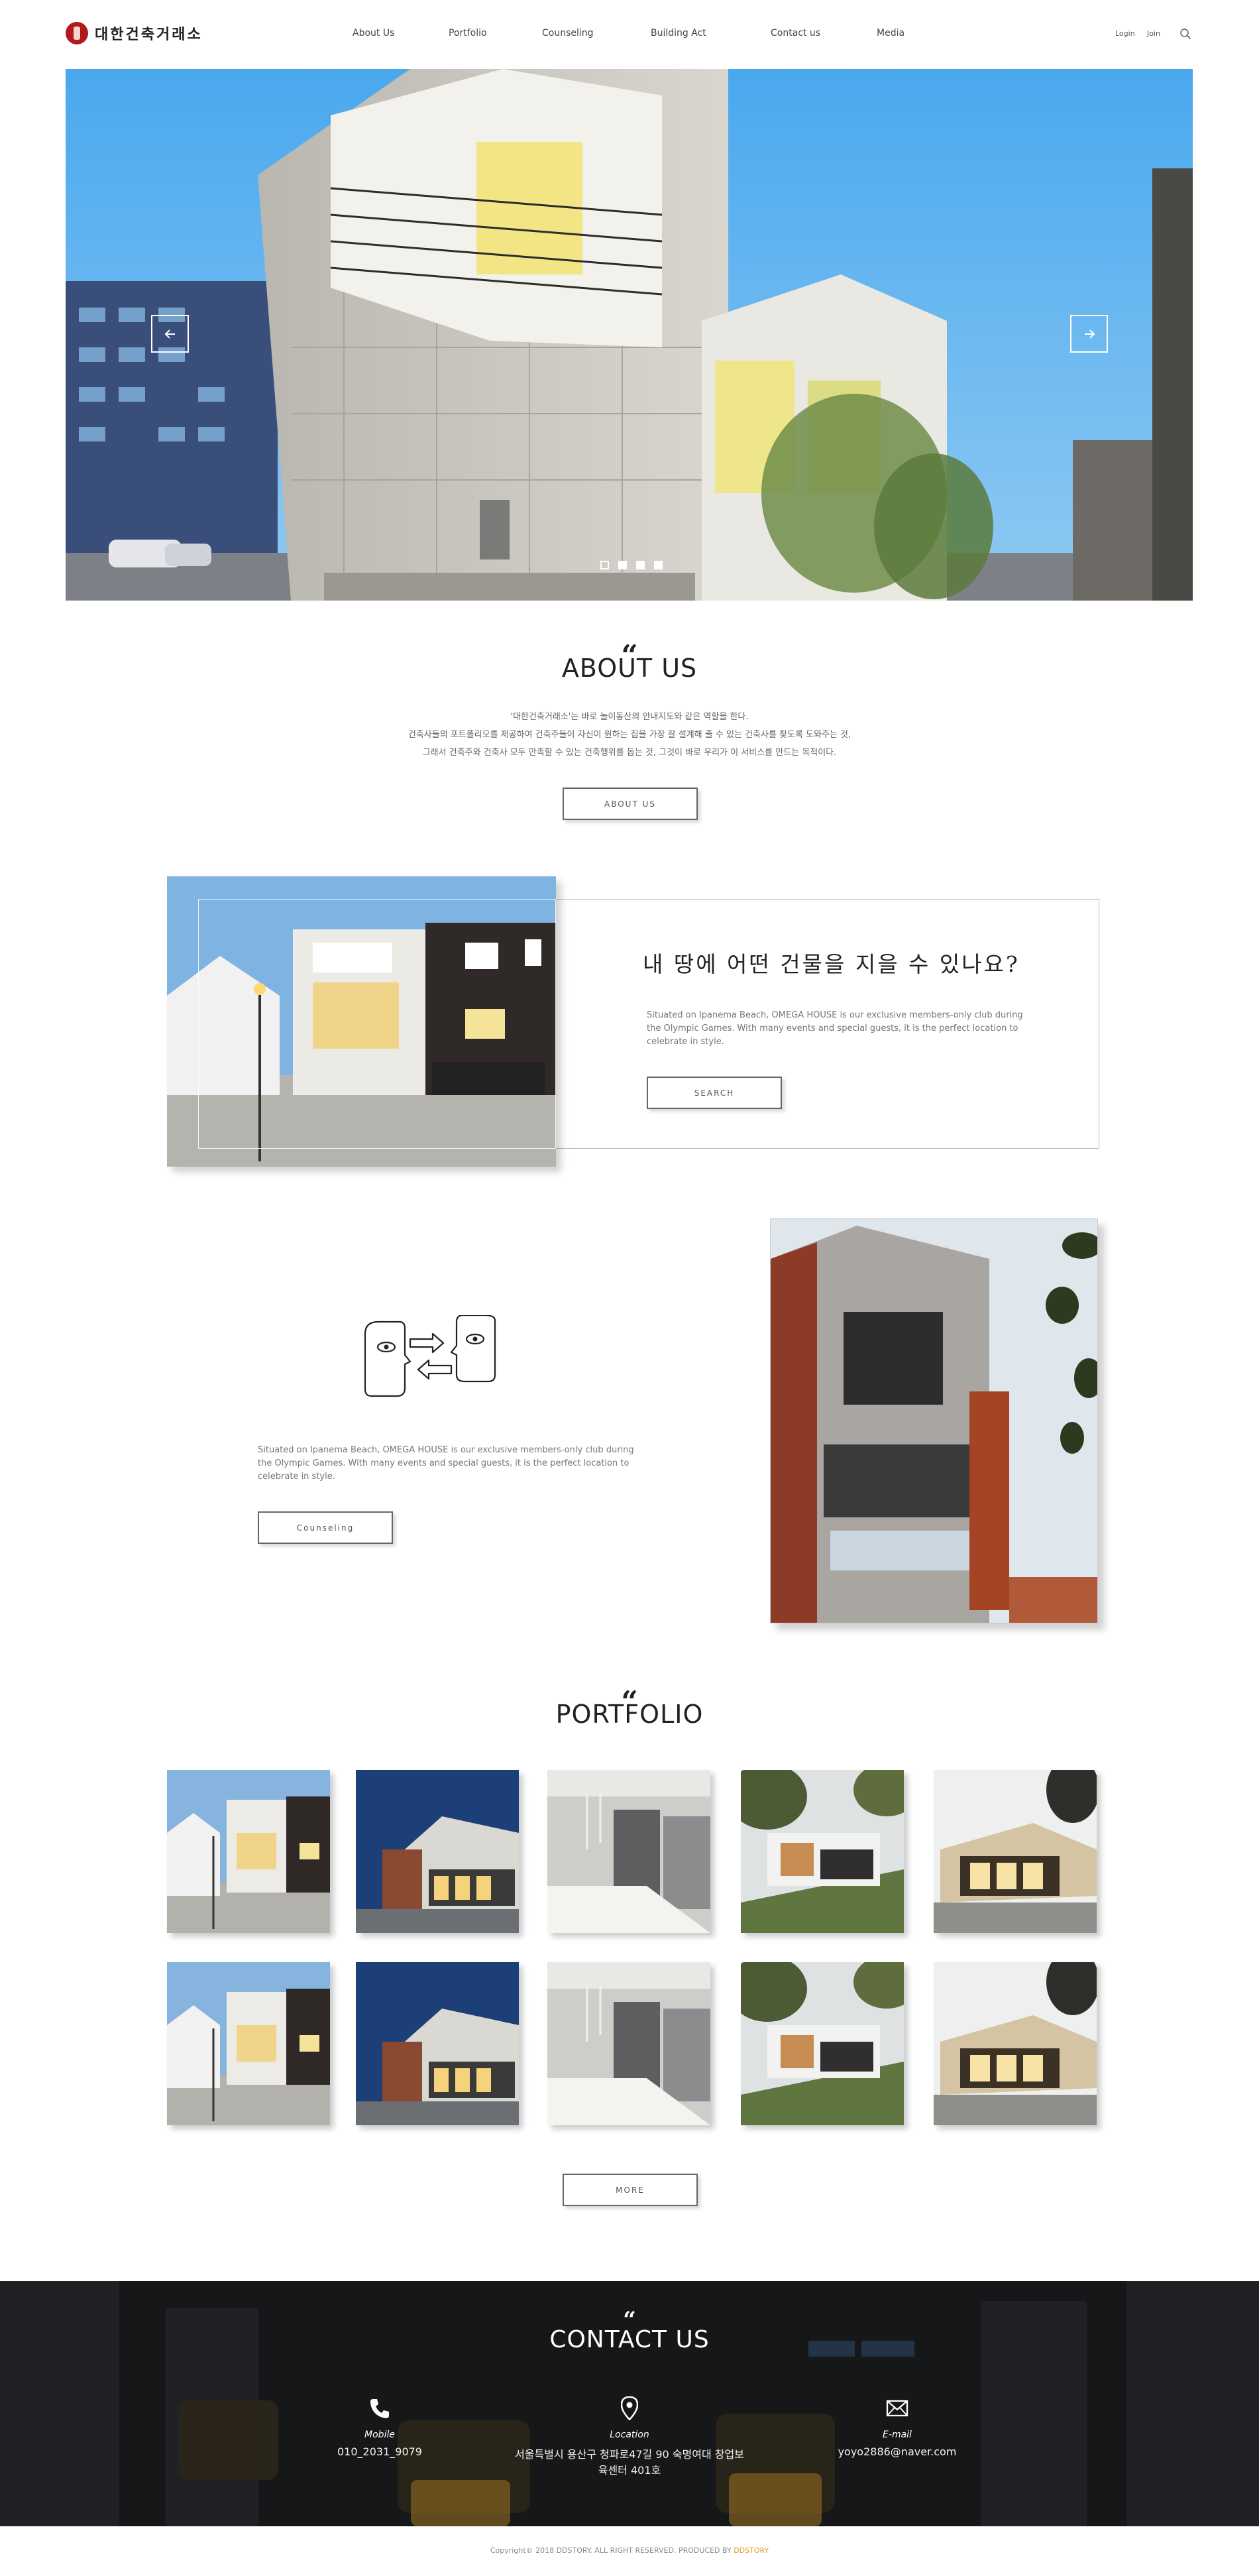  I want to click on nav-building-act: Building Act, so click(679, 33).